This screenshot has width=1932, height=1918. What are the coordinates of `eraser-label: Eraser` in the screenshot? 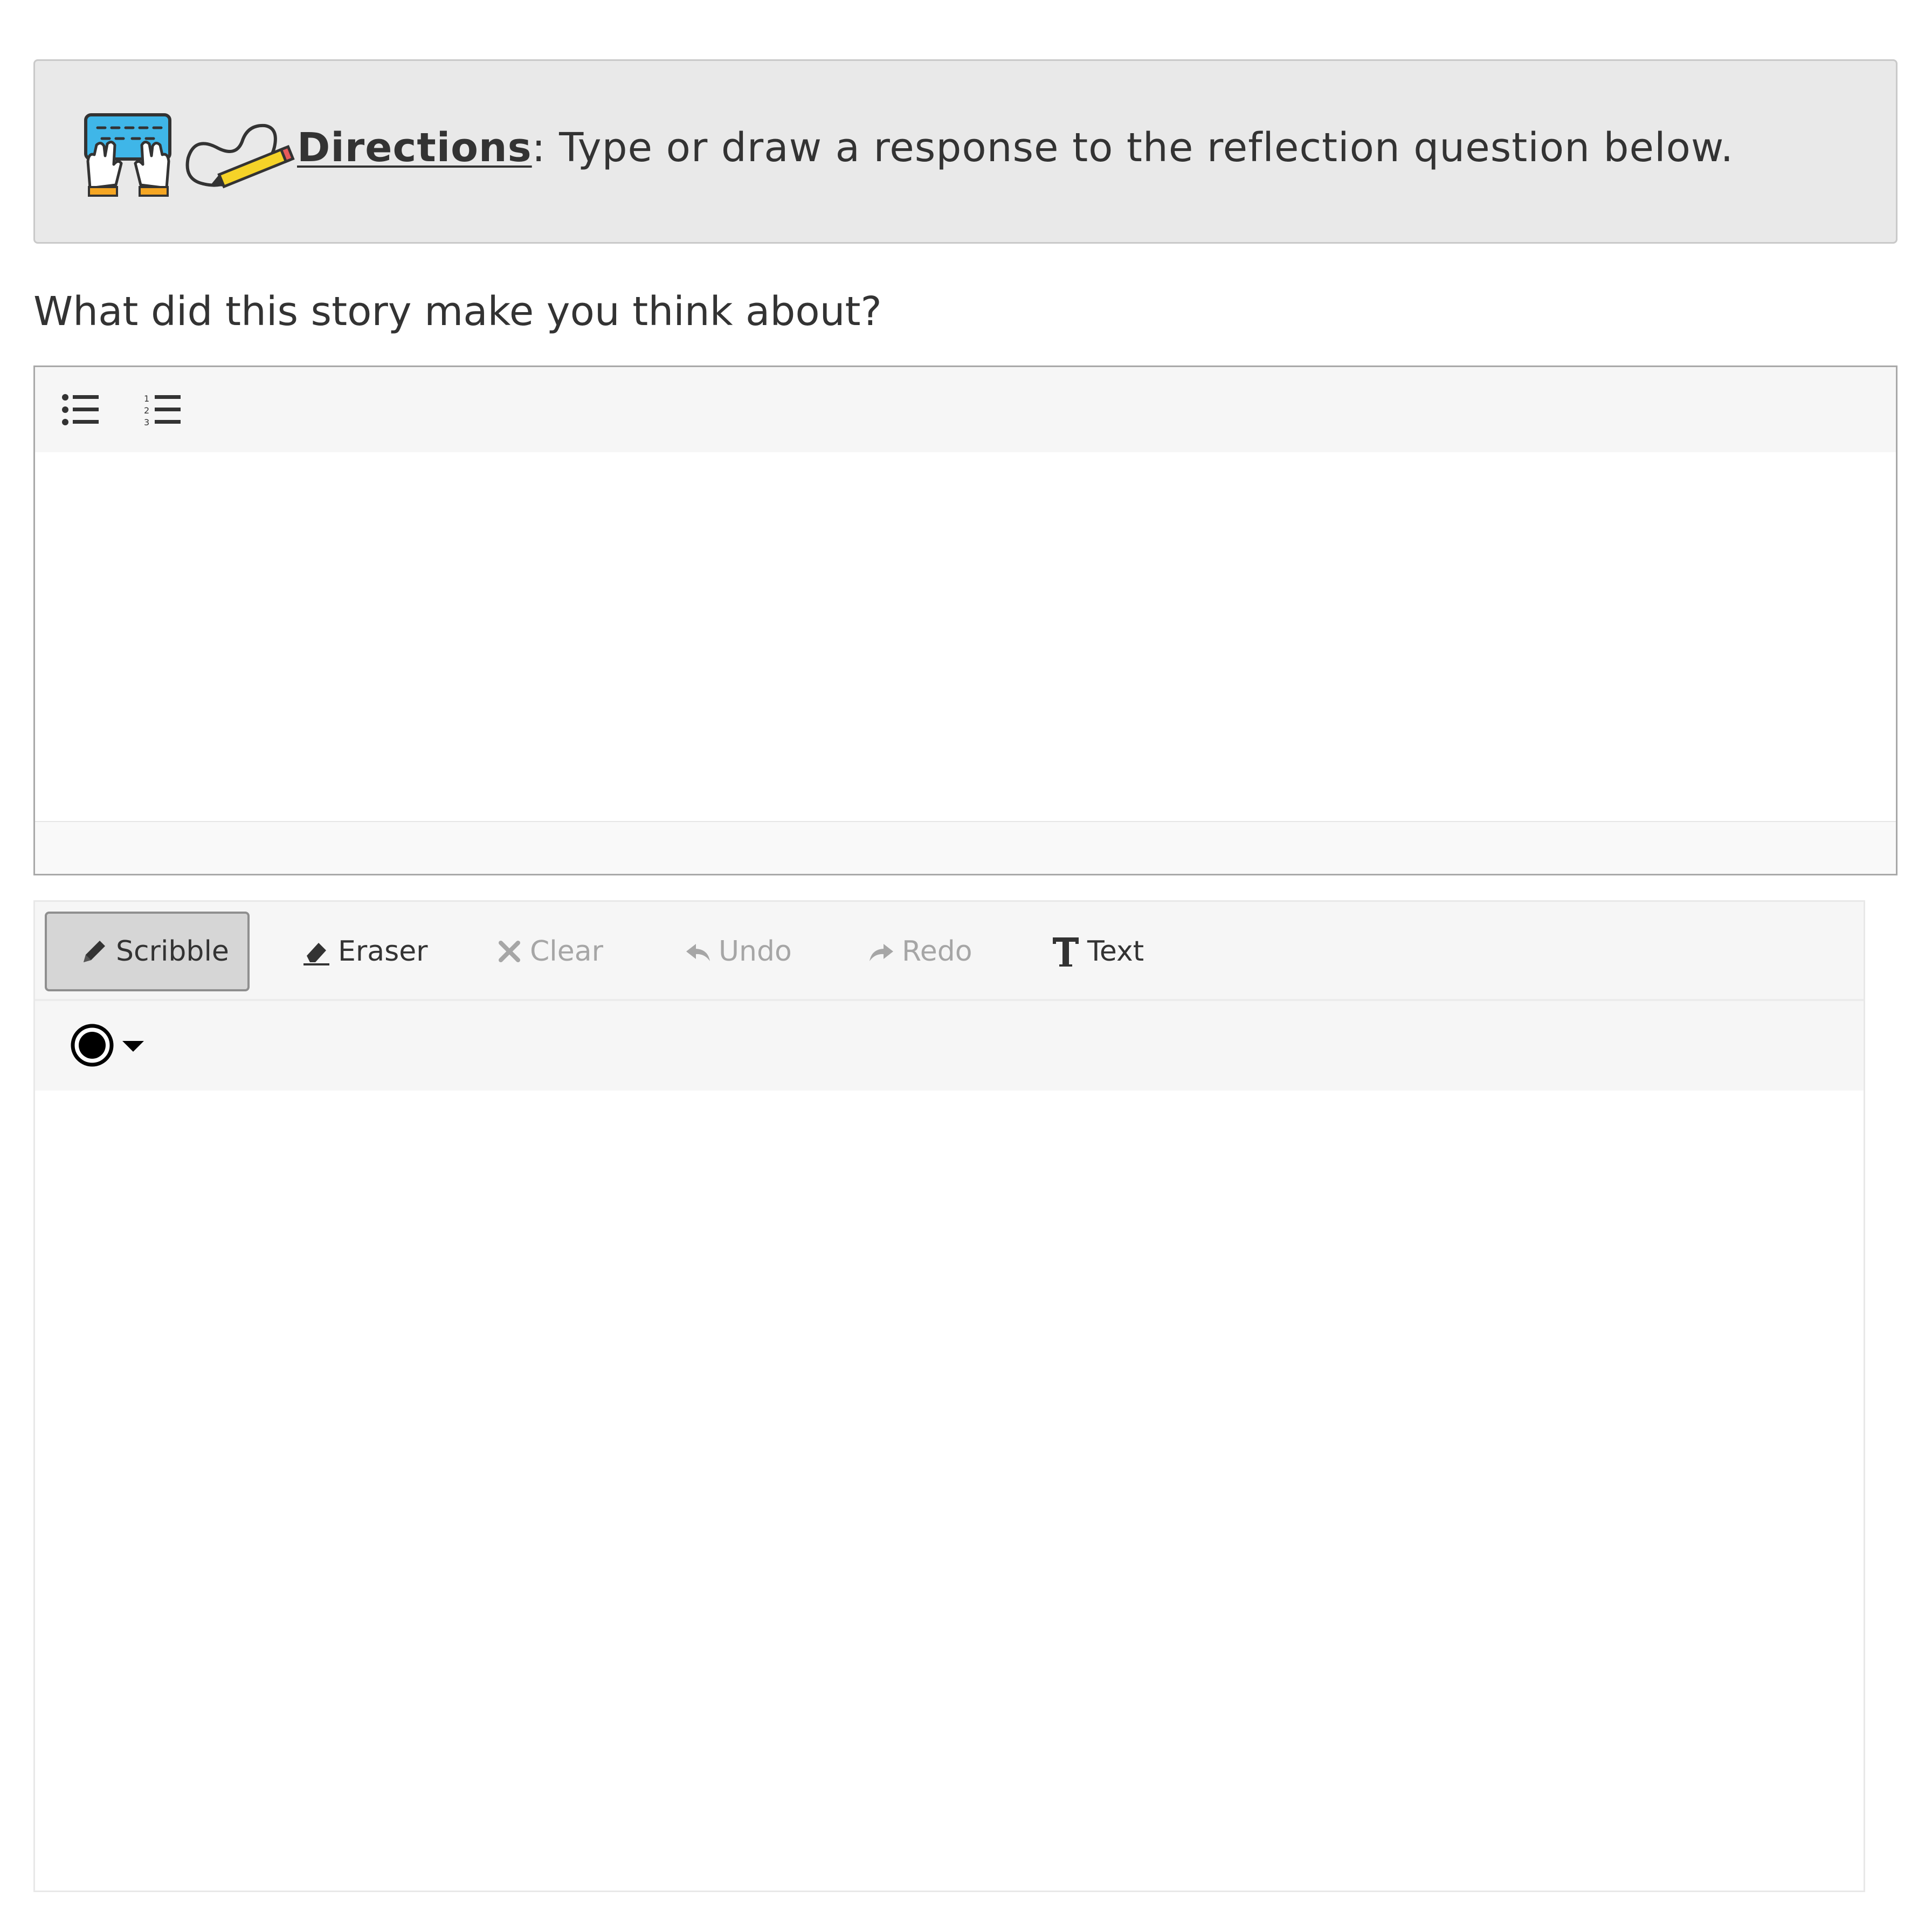 It's located at (383, 951).